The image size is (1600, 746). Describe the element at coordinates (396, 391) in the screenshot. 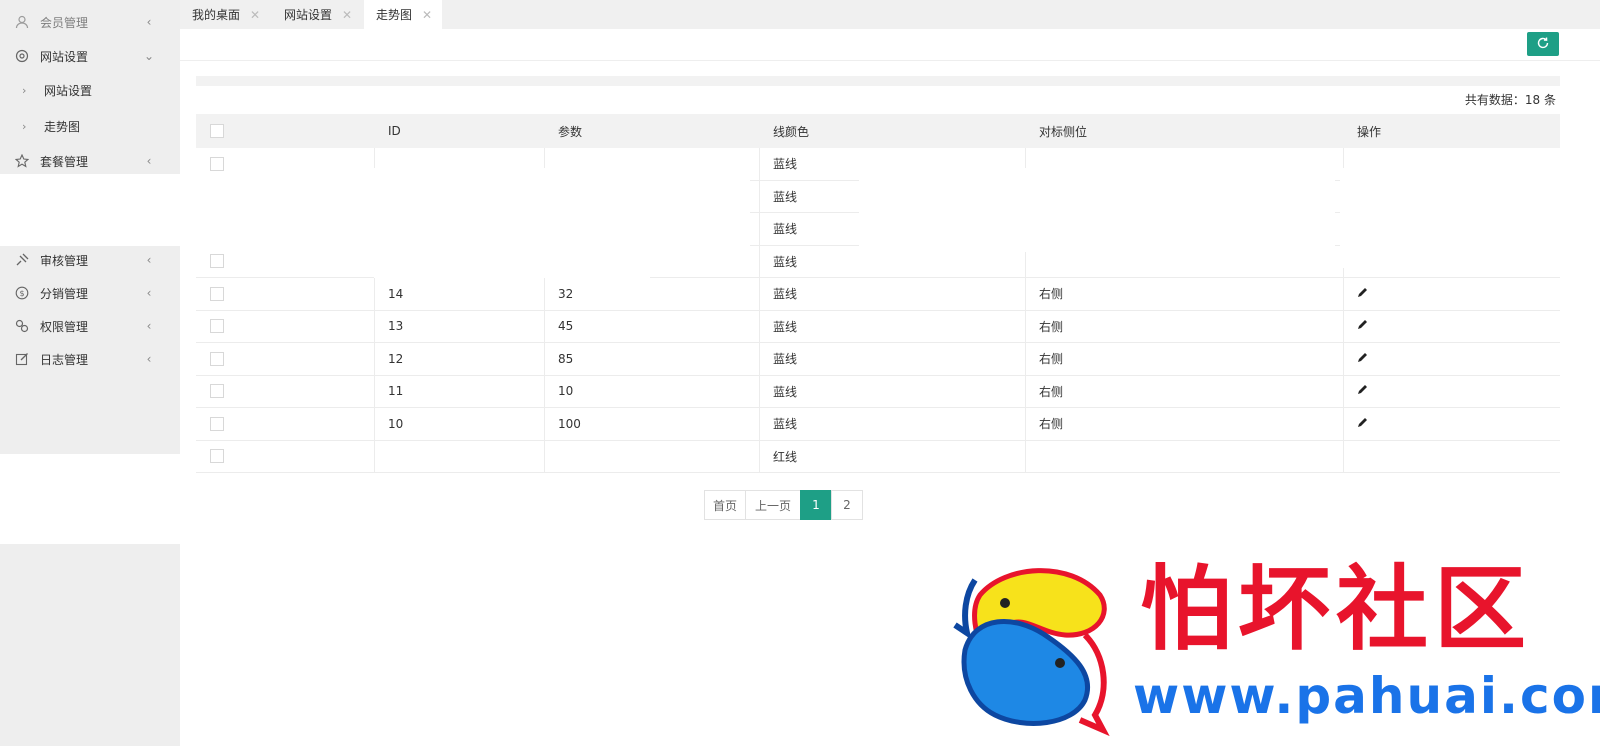

I see `cell-id: 11` at that location.